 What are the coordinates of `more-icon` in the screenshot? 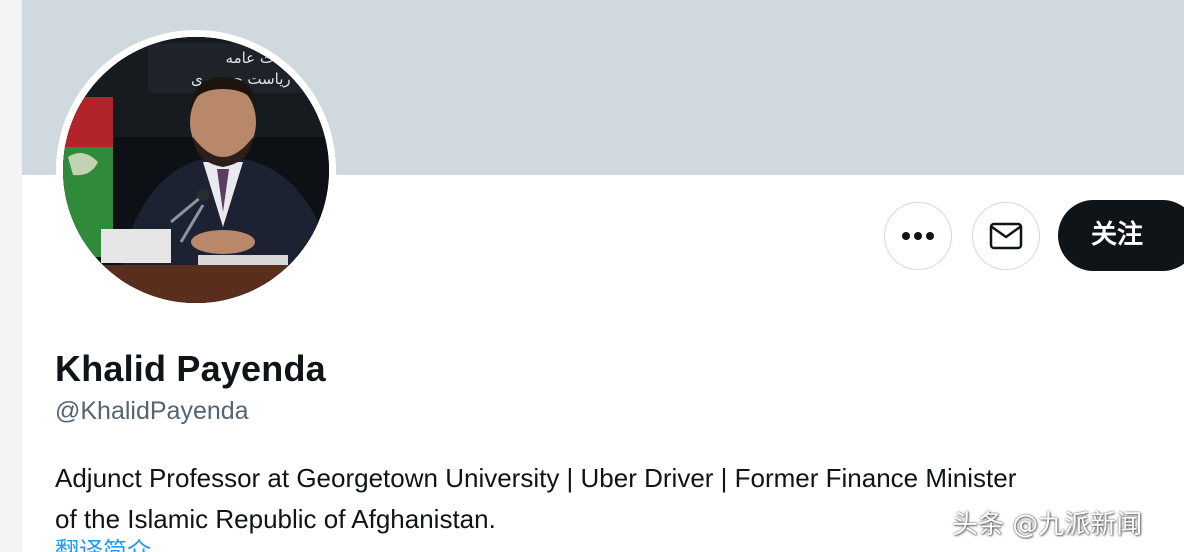 It's located at (918, 236).